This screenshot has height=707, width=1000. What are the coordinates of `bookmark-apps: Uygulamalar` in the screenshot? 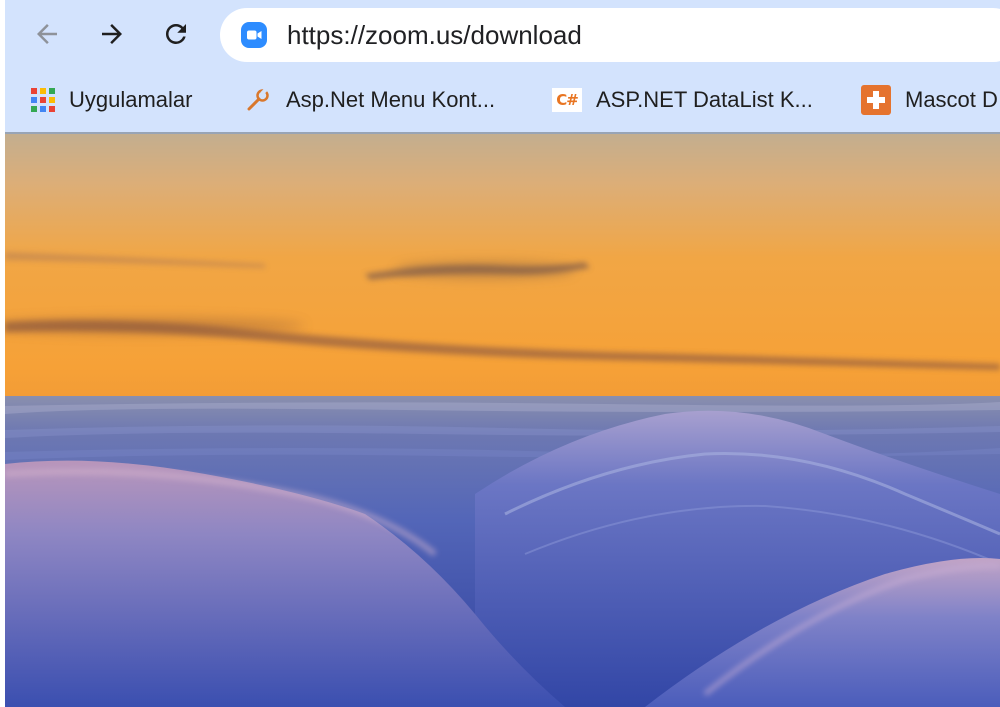 It's located at (112, 100).